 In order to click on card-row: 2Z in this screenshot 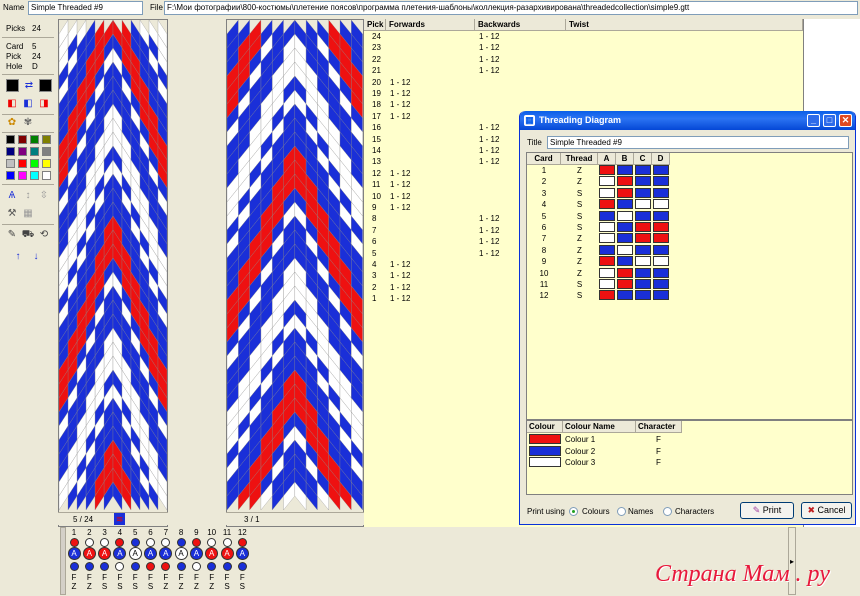, I will do `click(602, 181)`.